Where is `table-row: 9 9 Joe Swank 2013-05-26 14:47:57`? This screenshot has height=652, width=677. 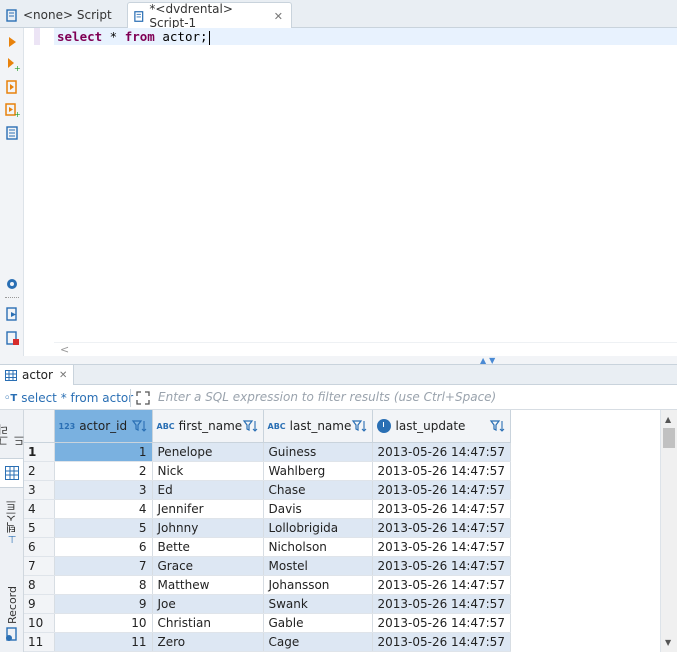
table-row: 9 9 Joe Swank 2013-05-26 14:47:57 is located at coordinates (267, 604).